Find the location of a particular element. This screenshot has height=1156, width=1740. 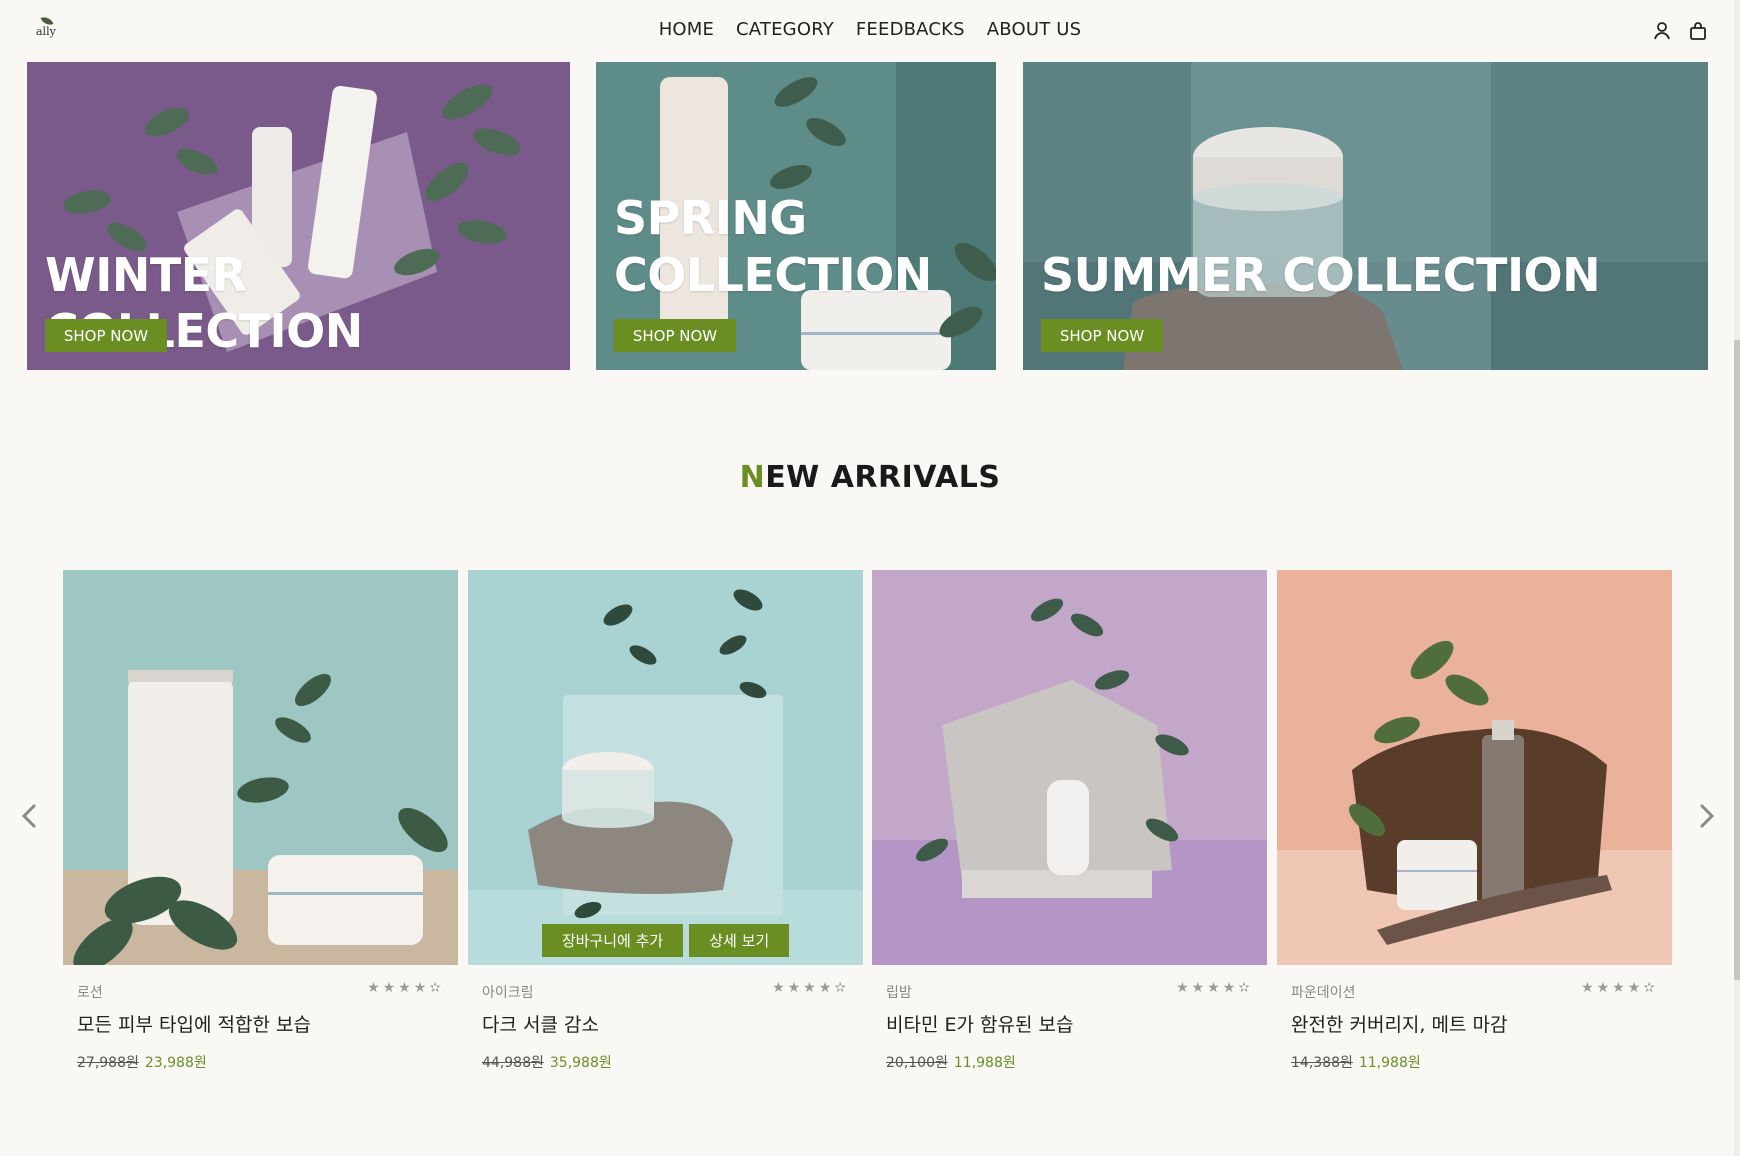

main-nav: HOME CATEGORY FEEDBACKS ABOUT US is located at coordinates (870, 29).